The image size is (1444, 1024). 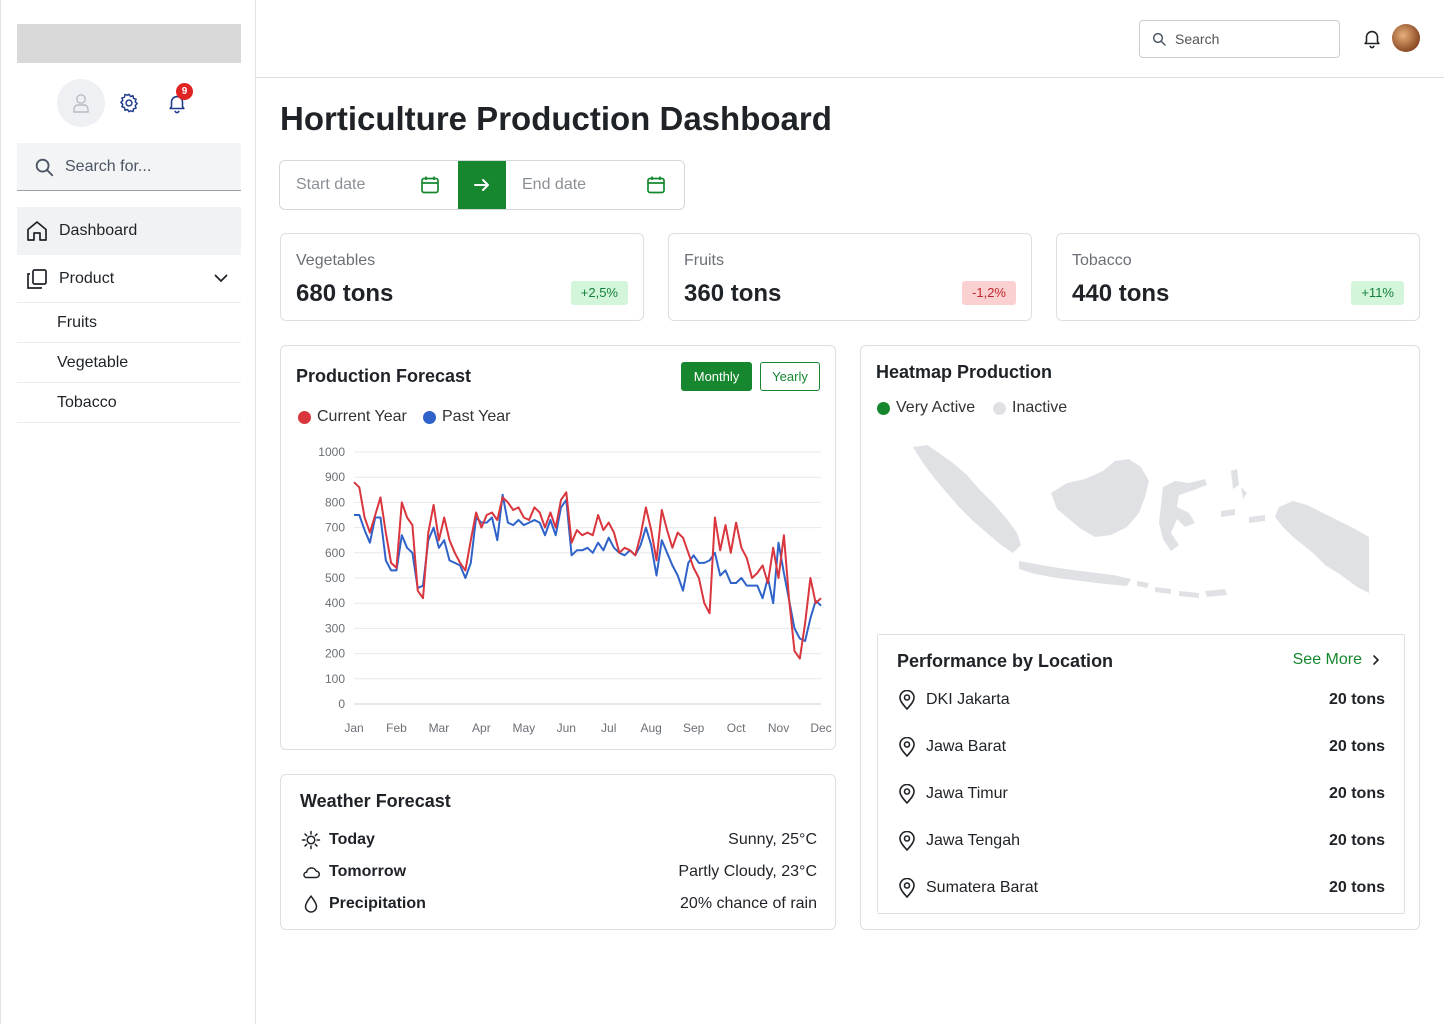 What do you see at coordinates (704, 260) in the screenshot?
I see `stat-label: Fruits` at bounding box center [704, 260].